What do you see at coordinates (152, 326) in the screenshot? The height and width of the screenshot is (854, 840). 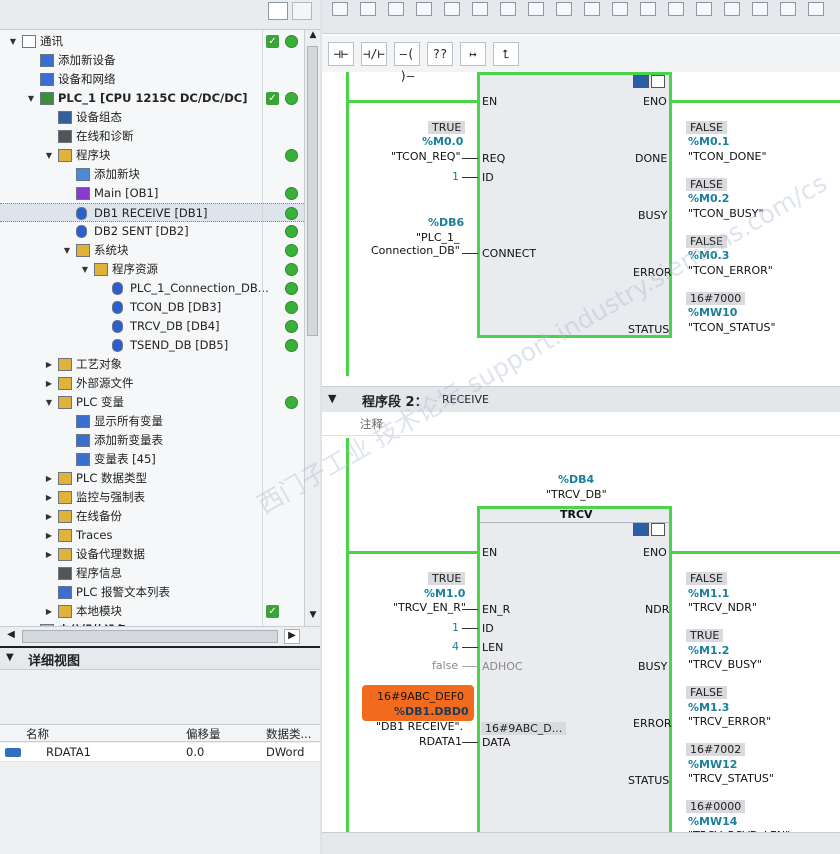 I see `tree-item: TRCV_DB [DB4]` at bounding box center [152, 326].